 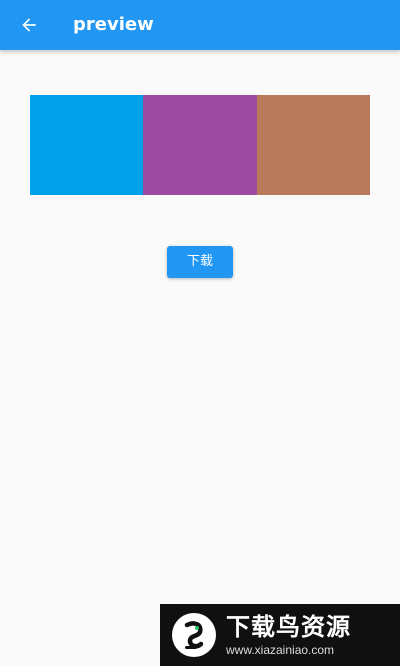 I want to click on color-swatch-purple, so click(x=200, y=145).